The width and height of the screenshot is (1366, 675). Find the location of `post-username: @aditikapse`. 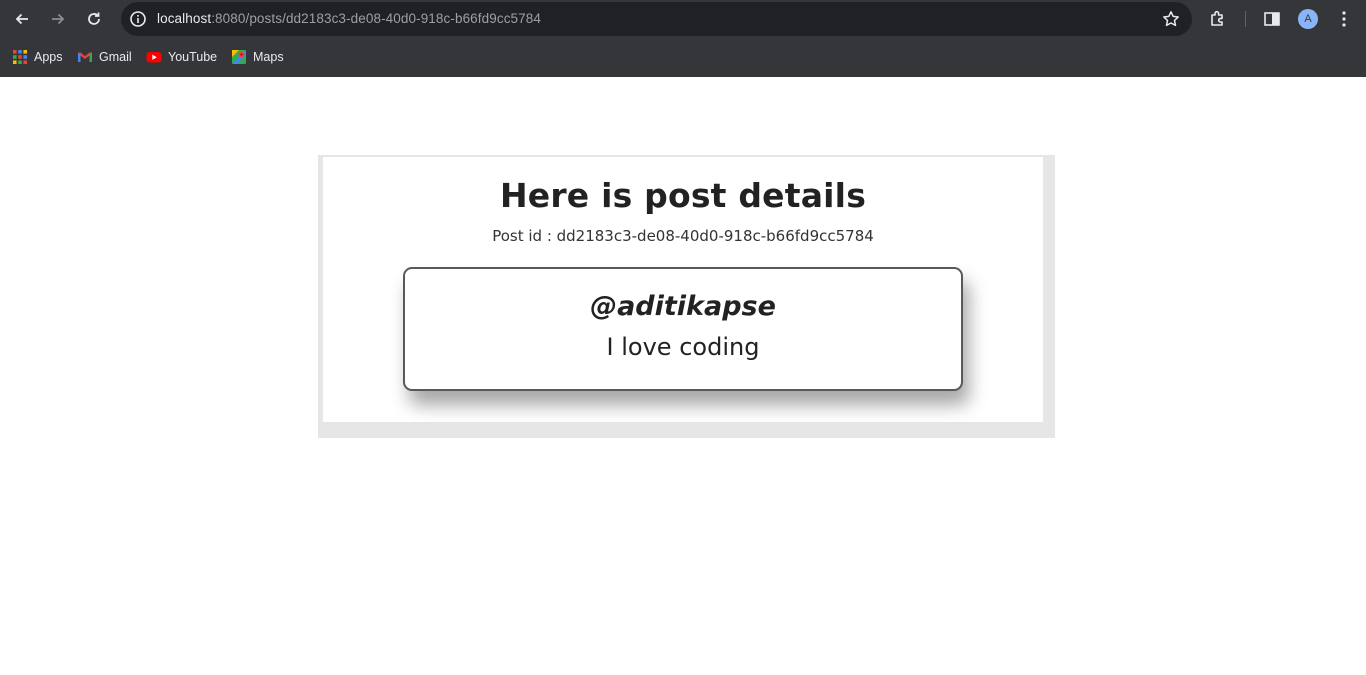

post-username: @aditikapse is located at coordinates (683, 306).